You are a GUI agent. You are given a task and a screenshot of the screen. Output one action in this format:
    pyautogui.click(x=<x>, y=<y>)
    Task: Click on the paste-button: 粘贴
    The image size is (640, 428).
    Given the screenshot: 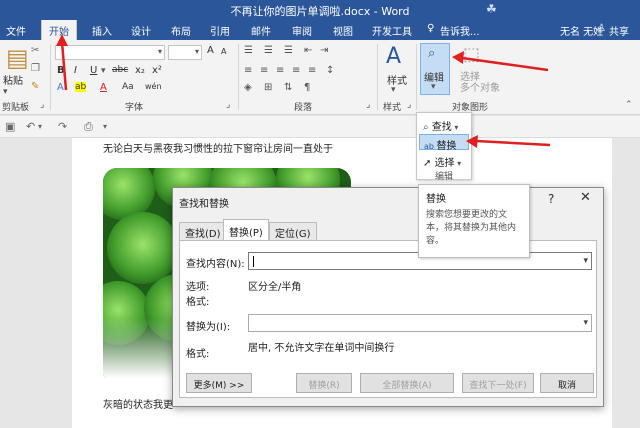 What is the action you would take?
    pyautogui.click(x=13, y=79)
    